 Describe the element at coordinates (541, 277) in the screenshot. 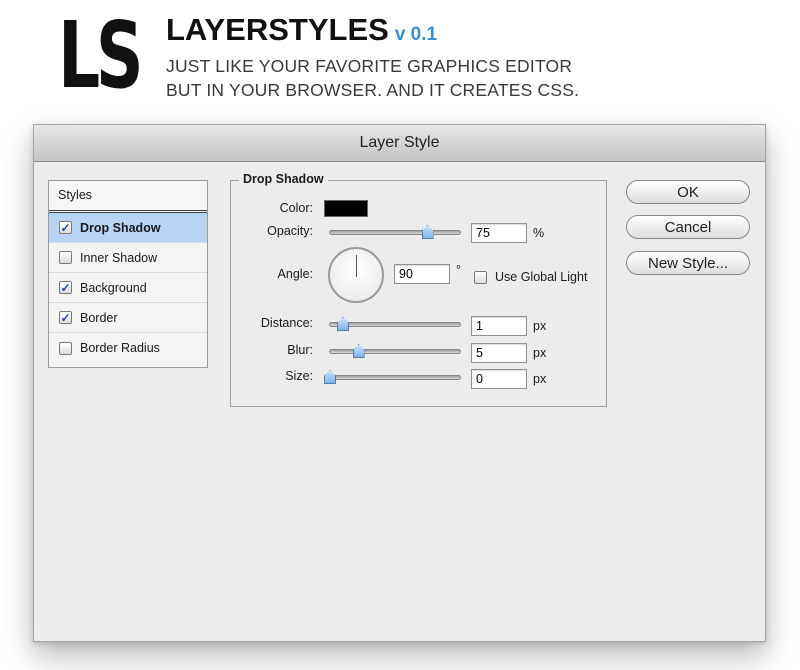

I see `use-global-light-label: Use Global Light` at that location.